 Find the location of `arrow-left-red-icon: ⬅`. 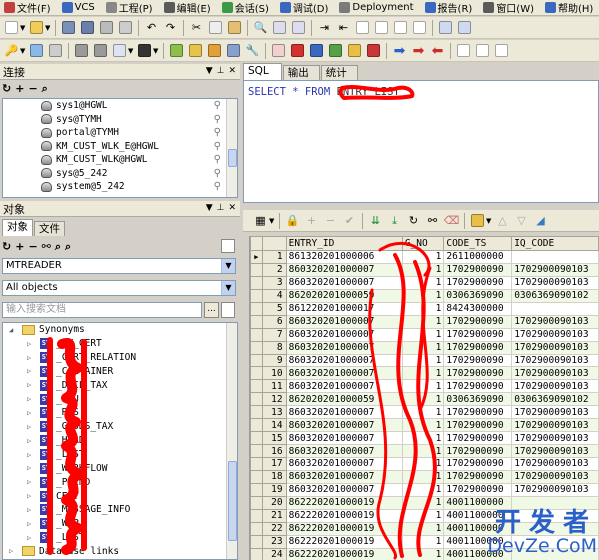

arrow-left-red-icon: ⬅ is located at coordinates (437, 50).